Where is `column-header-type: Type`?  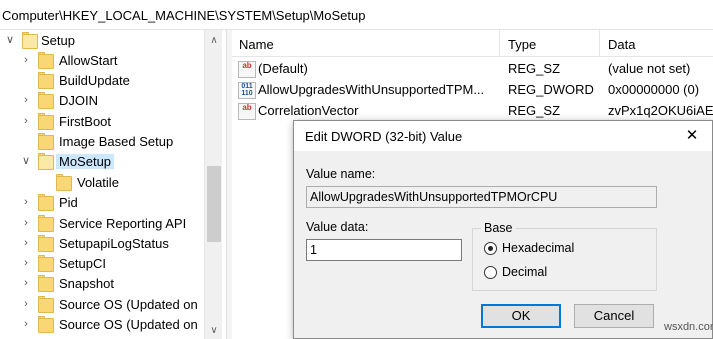
column-header-type: Type is located at coordinates (522, 44).